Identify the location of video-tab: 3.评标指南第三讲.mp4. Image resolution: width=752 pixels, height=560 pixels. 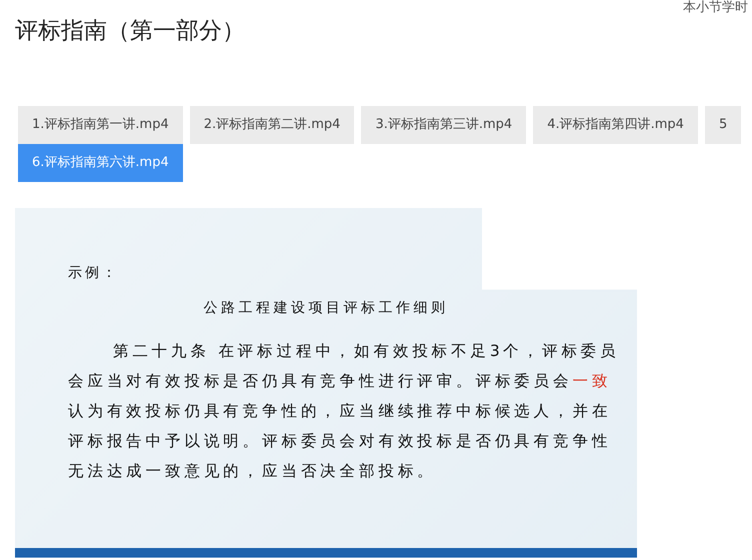
(443, 125).